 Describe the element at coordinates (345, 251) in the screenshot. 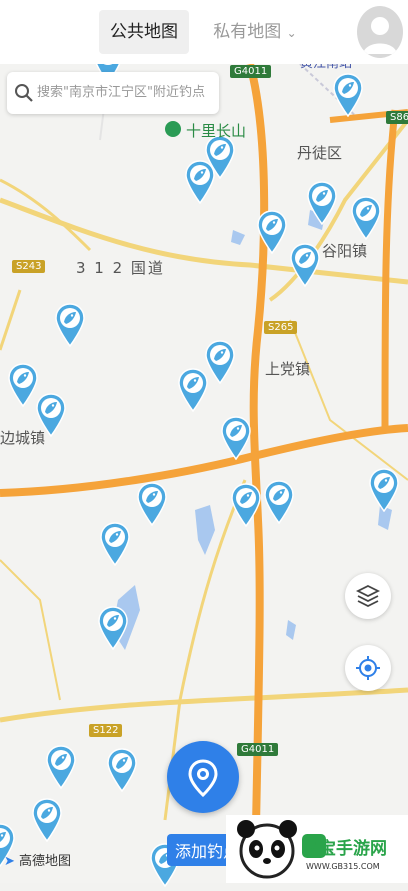

I see `map-label-guyang: 谷阳镇` at that location.